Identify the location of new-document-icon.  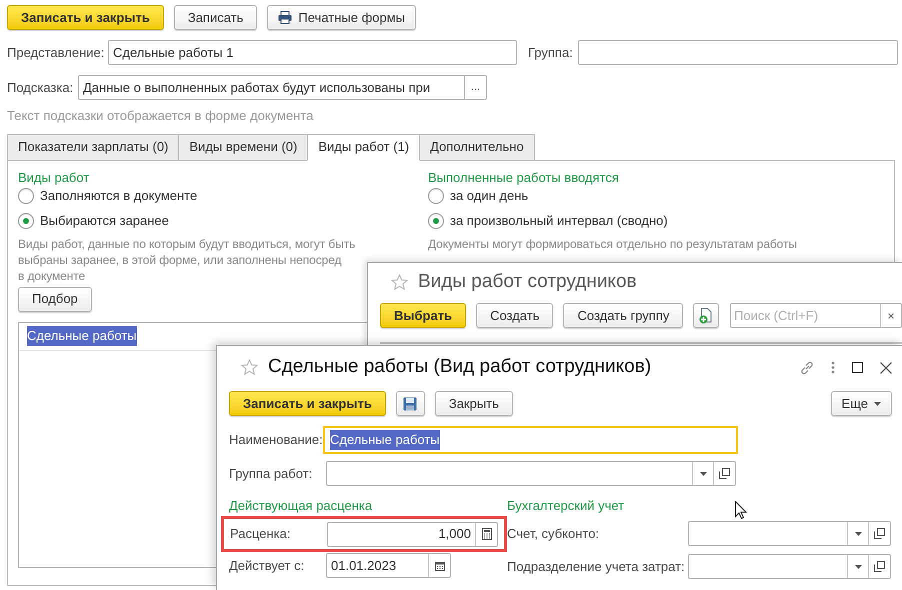
(706, 316).